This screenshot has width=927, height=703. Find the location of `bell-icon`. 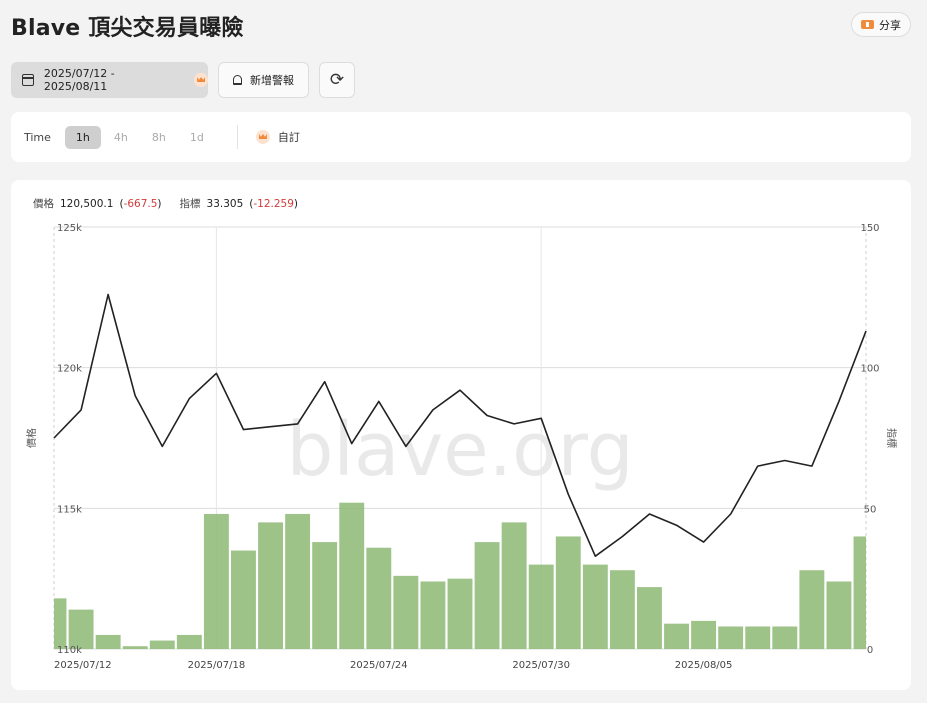

bell-icon is located at coordinates (237, 80).